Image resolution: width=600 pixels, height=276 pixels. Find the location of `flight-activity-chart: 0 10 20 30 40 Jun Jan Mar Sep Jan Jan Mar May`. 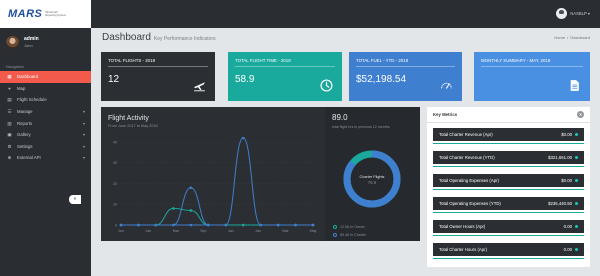

flight-activity-chart: 0 10 20 30 40 Jun Jan Mar Sep Jan Jan Mar May is located at coordinates (215, 185).